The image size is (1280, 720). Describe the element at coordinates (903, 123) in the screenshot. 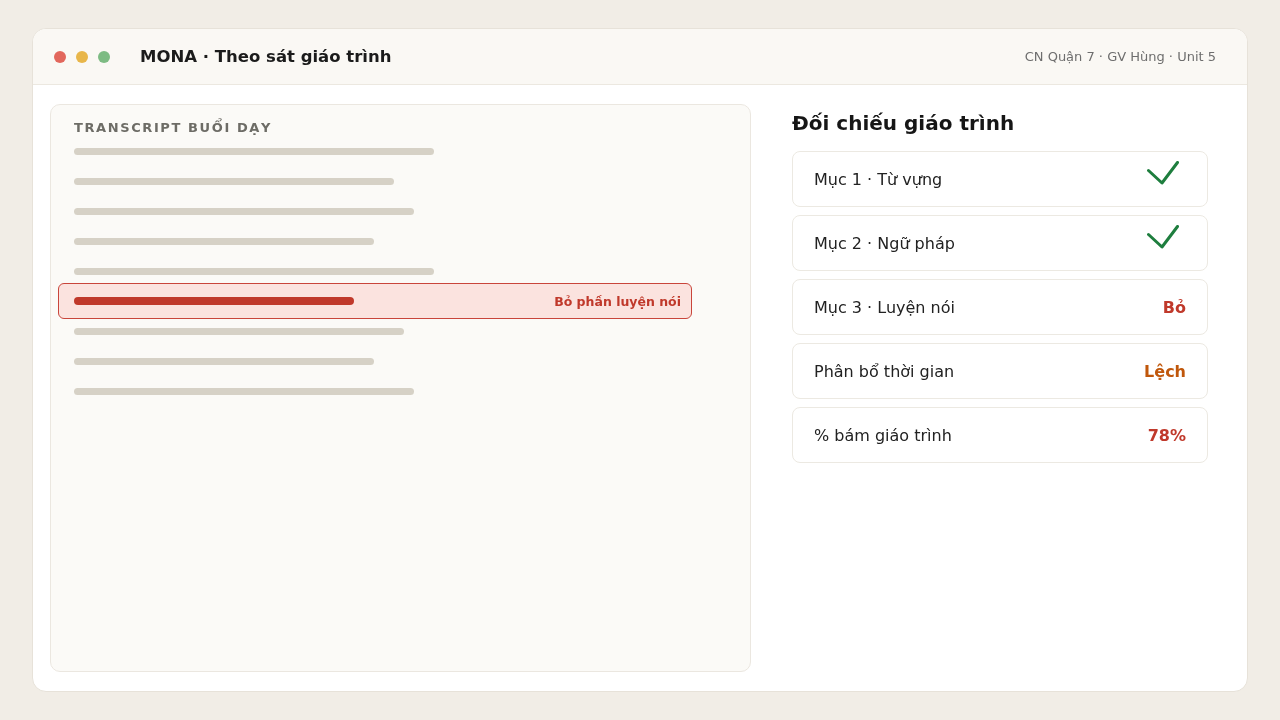

I see `section-title: Đối chiếu giáo trình` at that location.